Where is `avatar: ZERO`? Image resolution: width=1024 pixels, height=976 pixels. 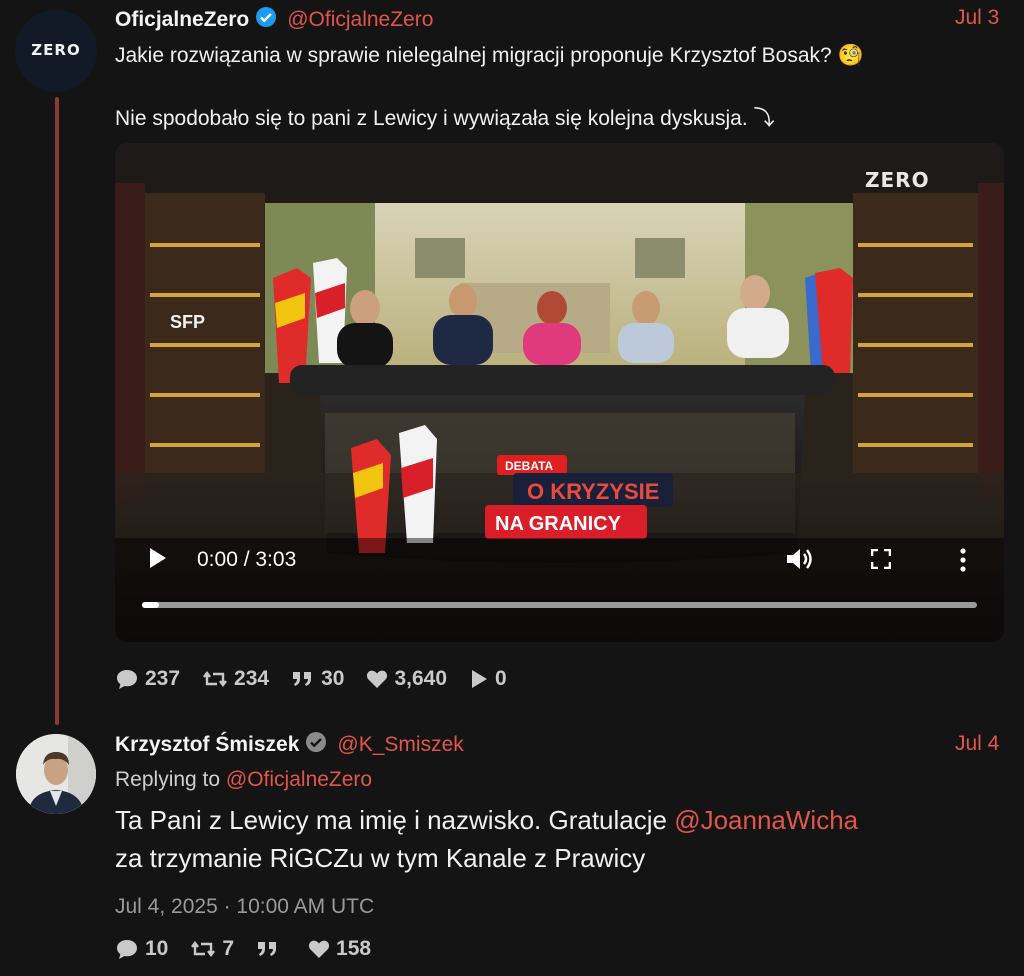
avatar: ZERO is located at coordinates (56, 51).